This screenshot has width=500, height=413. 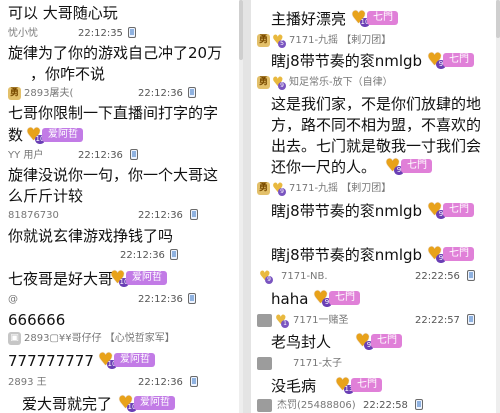 What do you see at coordinates (46, 196) in the screenshot?
I see `chat-message: 么斤斤计较` at bounding box center [46, 196].